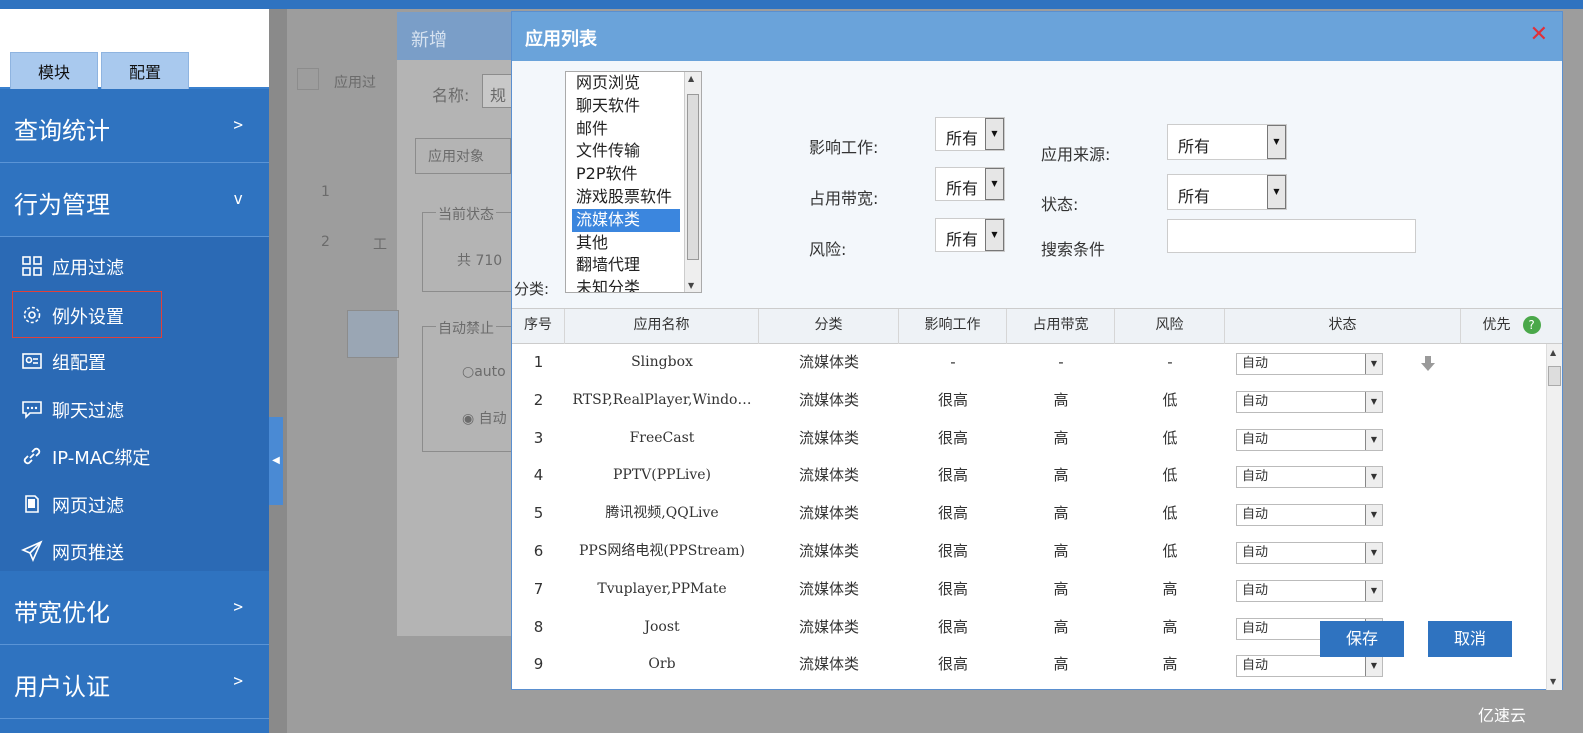 The height and width of the screenshot is (733, 1583). I want to click on sidebar-item-chat-filter: 聊天过滤, so click(134, 410).